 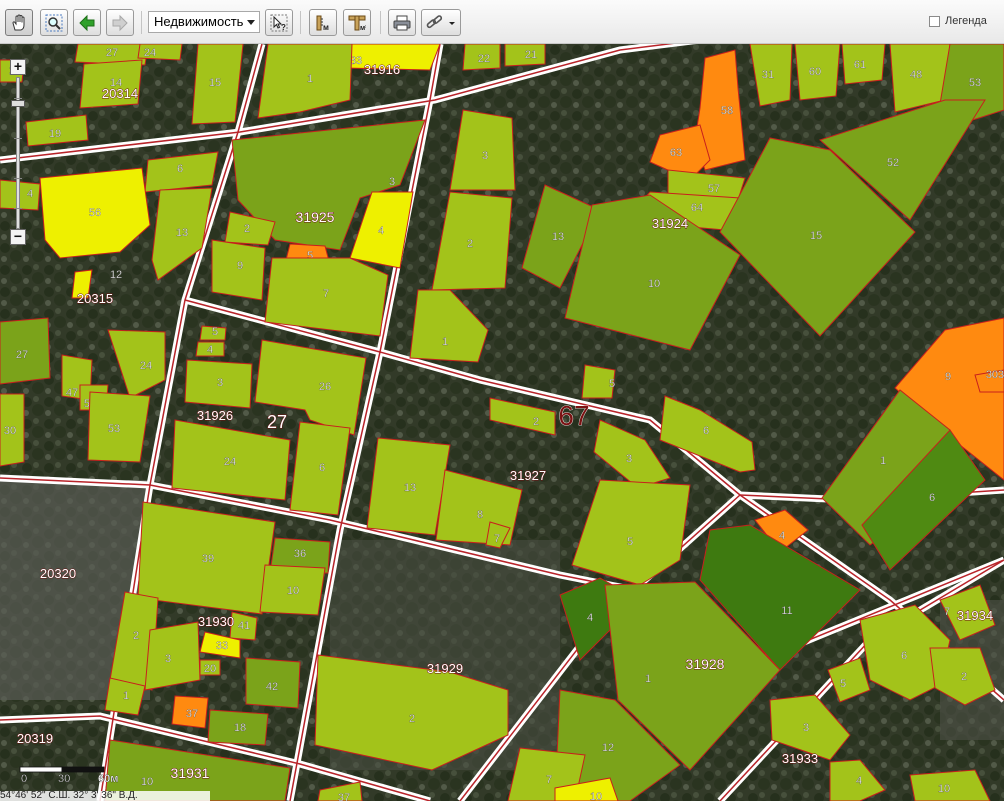 I want to click on parcel-label: 33, so click(x=222, y=646).